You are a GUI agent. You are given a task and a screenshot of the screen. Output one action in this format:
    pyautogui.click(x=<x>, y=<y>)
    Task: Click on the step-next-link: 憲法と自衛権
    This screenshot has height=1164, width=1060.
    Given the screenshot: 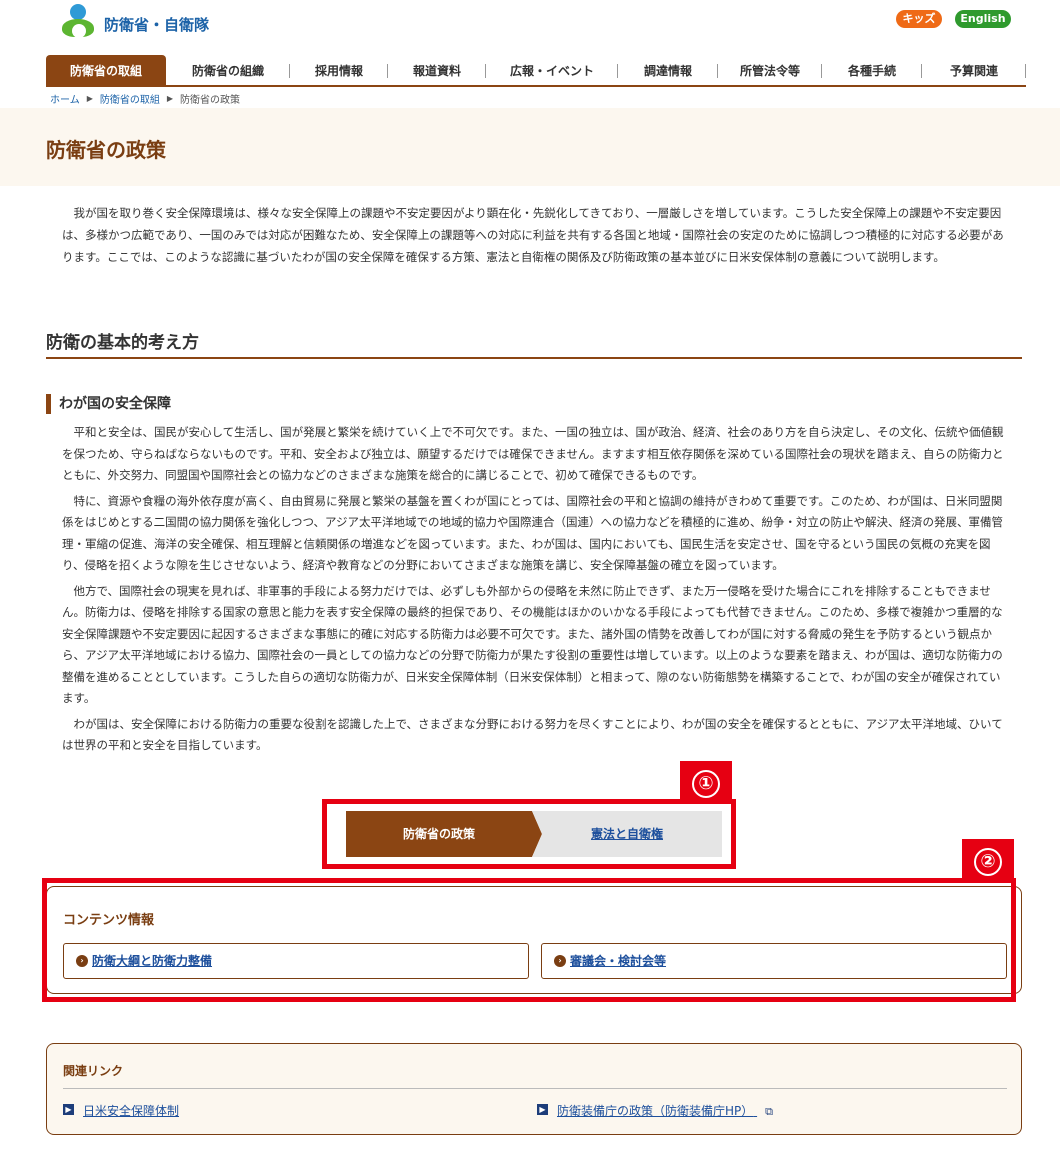 What is the action you would take?
    pyautogui.click(x=627, y=834)
    